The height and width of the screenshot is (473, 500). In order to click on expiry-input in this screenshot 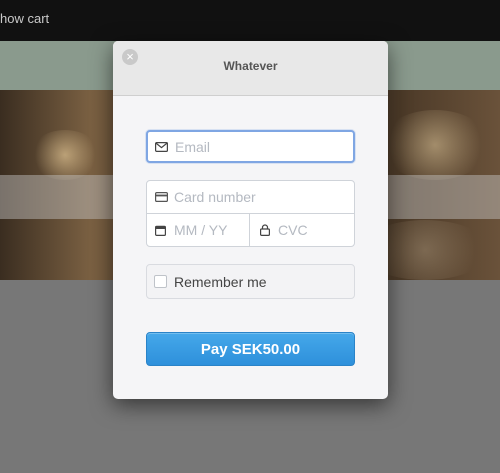, I will do `click(210, 230)`.